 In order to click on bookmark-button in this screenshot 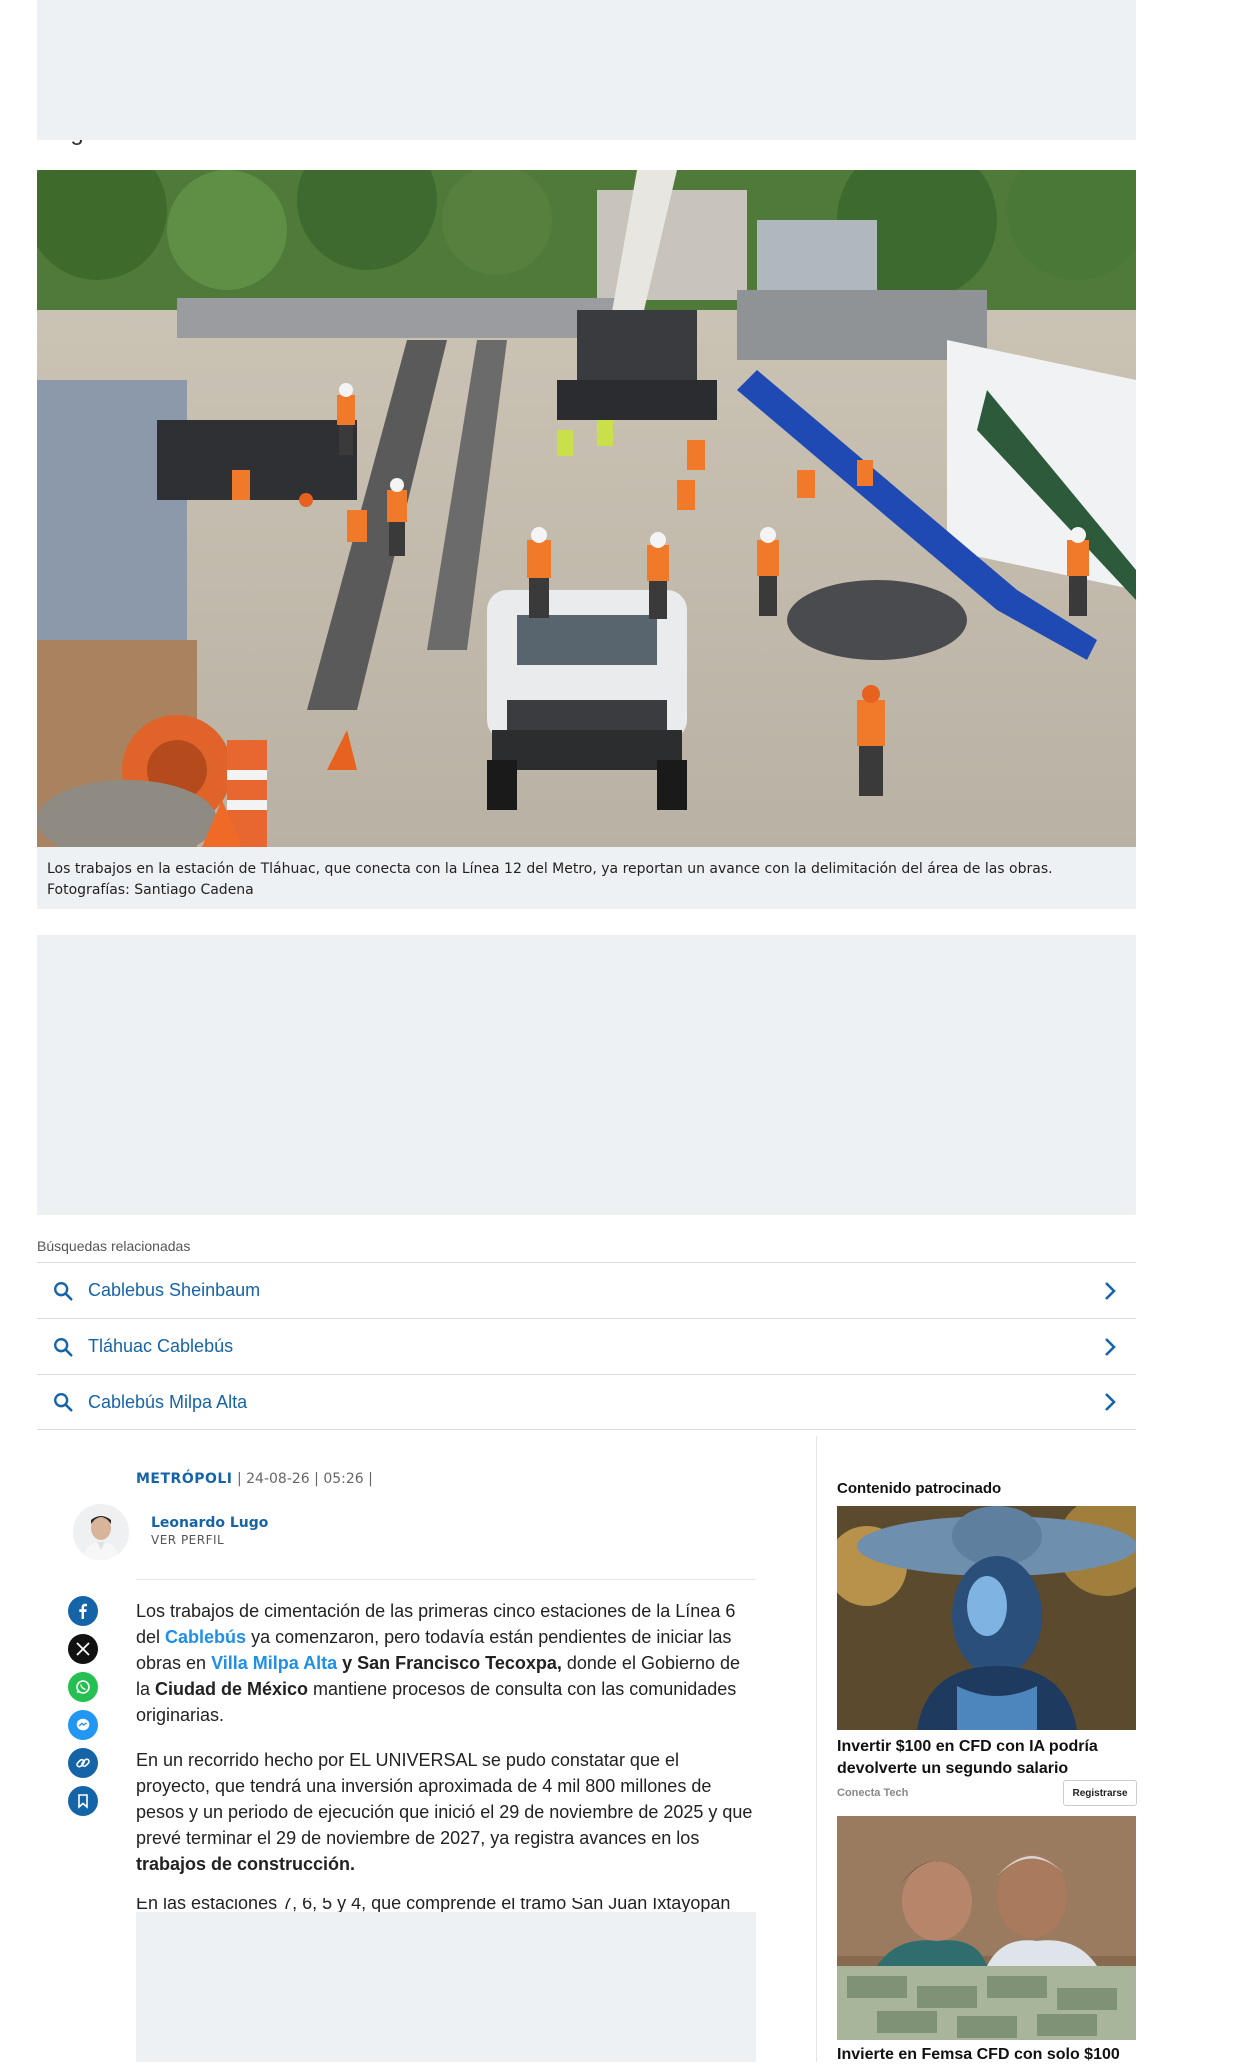, I will do `click(83, 1801)`.